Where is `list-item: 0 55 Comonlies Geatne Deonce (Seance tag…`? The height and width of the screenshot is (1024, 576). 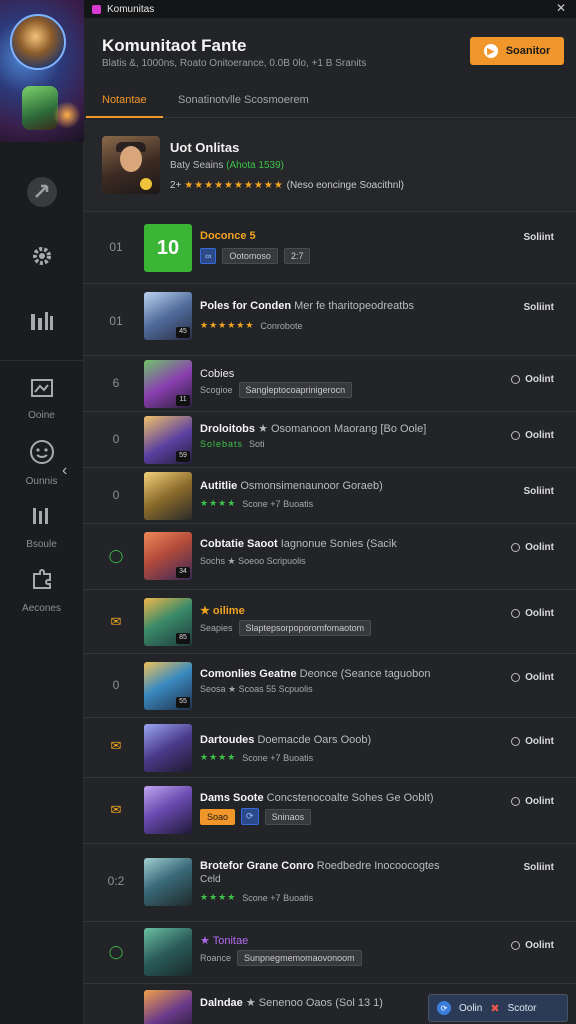
list-item: 0 55 Comonlies Geatne Deonce (Seance tag… is located at coordinates (330, 686).